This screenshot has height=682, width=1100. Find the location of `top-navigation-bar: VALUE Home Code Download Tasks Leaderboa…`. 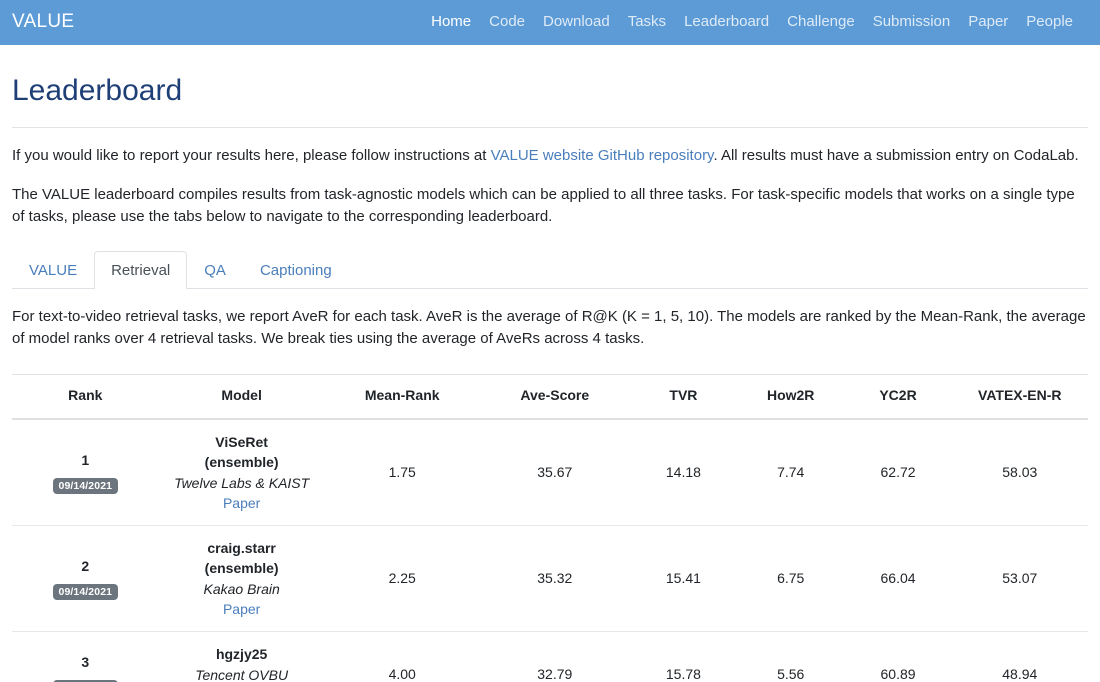

top-navigation-bar: VALUE Home Code Download Tasks Leaderboa… is located at coordinates (550, 22).